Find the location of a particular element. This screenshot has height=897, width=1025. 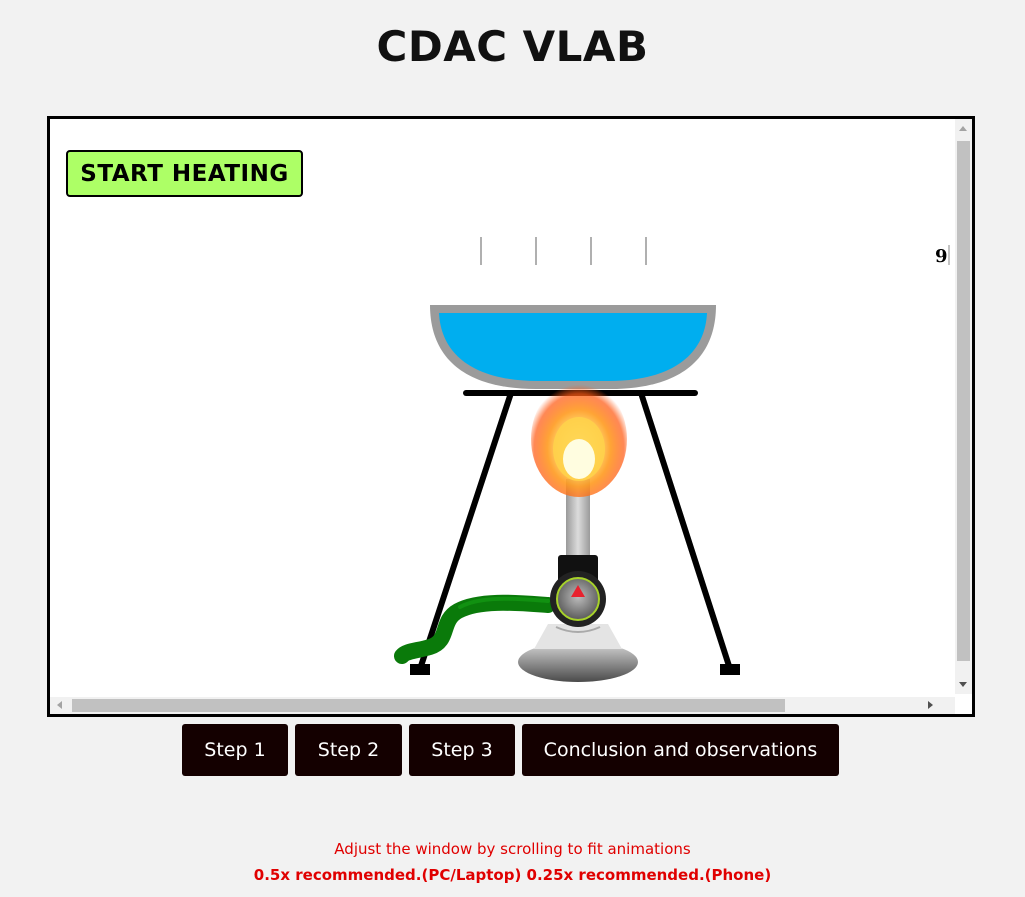

steam-lines is located at coordinates (563, 251).